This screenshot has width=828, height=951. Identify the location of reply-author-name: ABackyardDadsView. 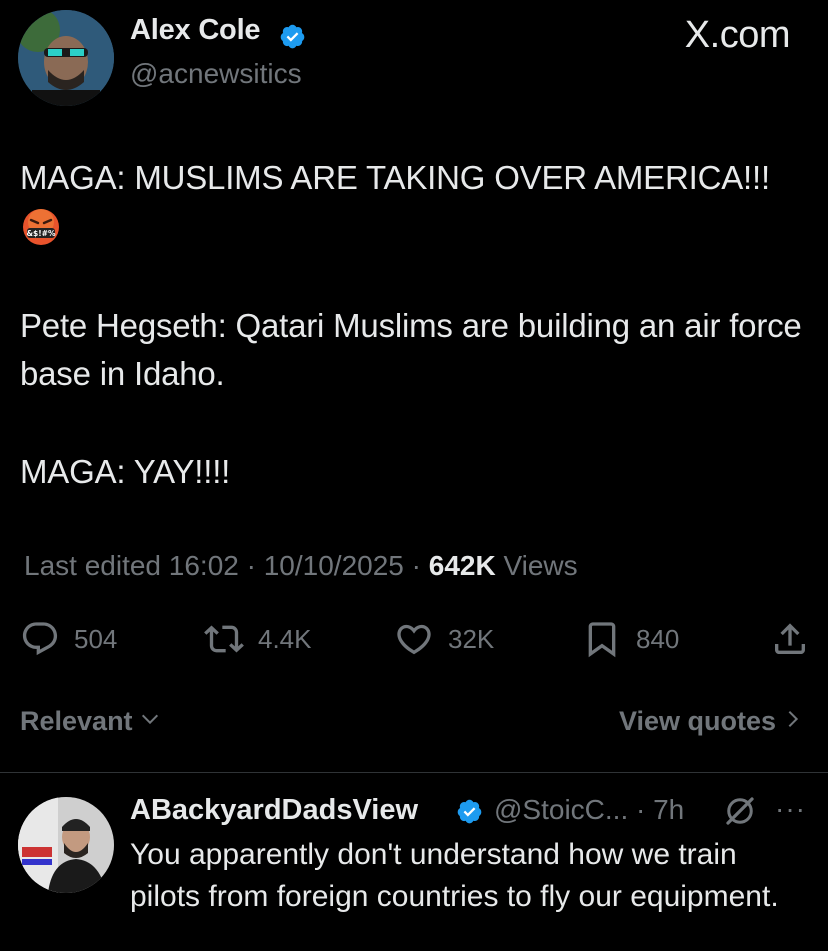
(274, 810).